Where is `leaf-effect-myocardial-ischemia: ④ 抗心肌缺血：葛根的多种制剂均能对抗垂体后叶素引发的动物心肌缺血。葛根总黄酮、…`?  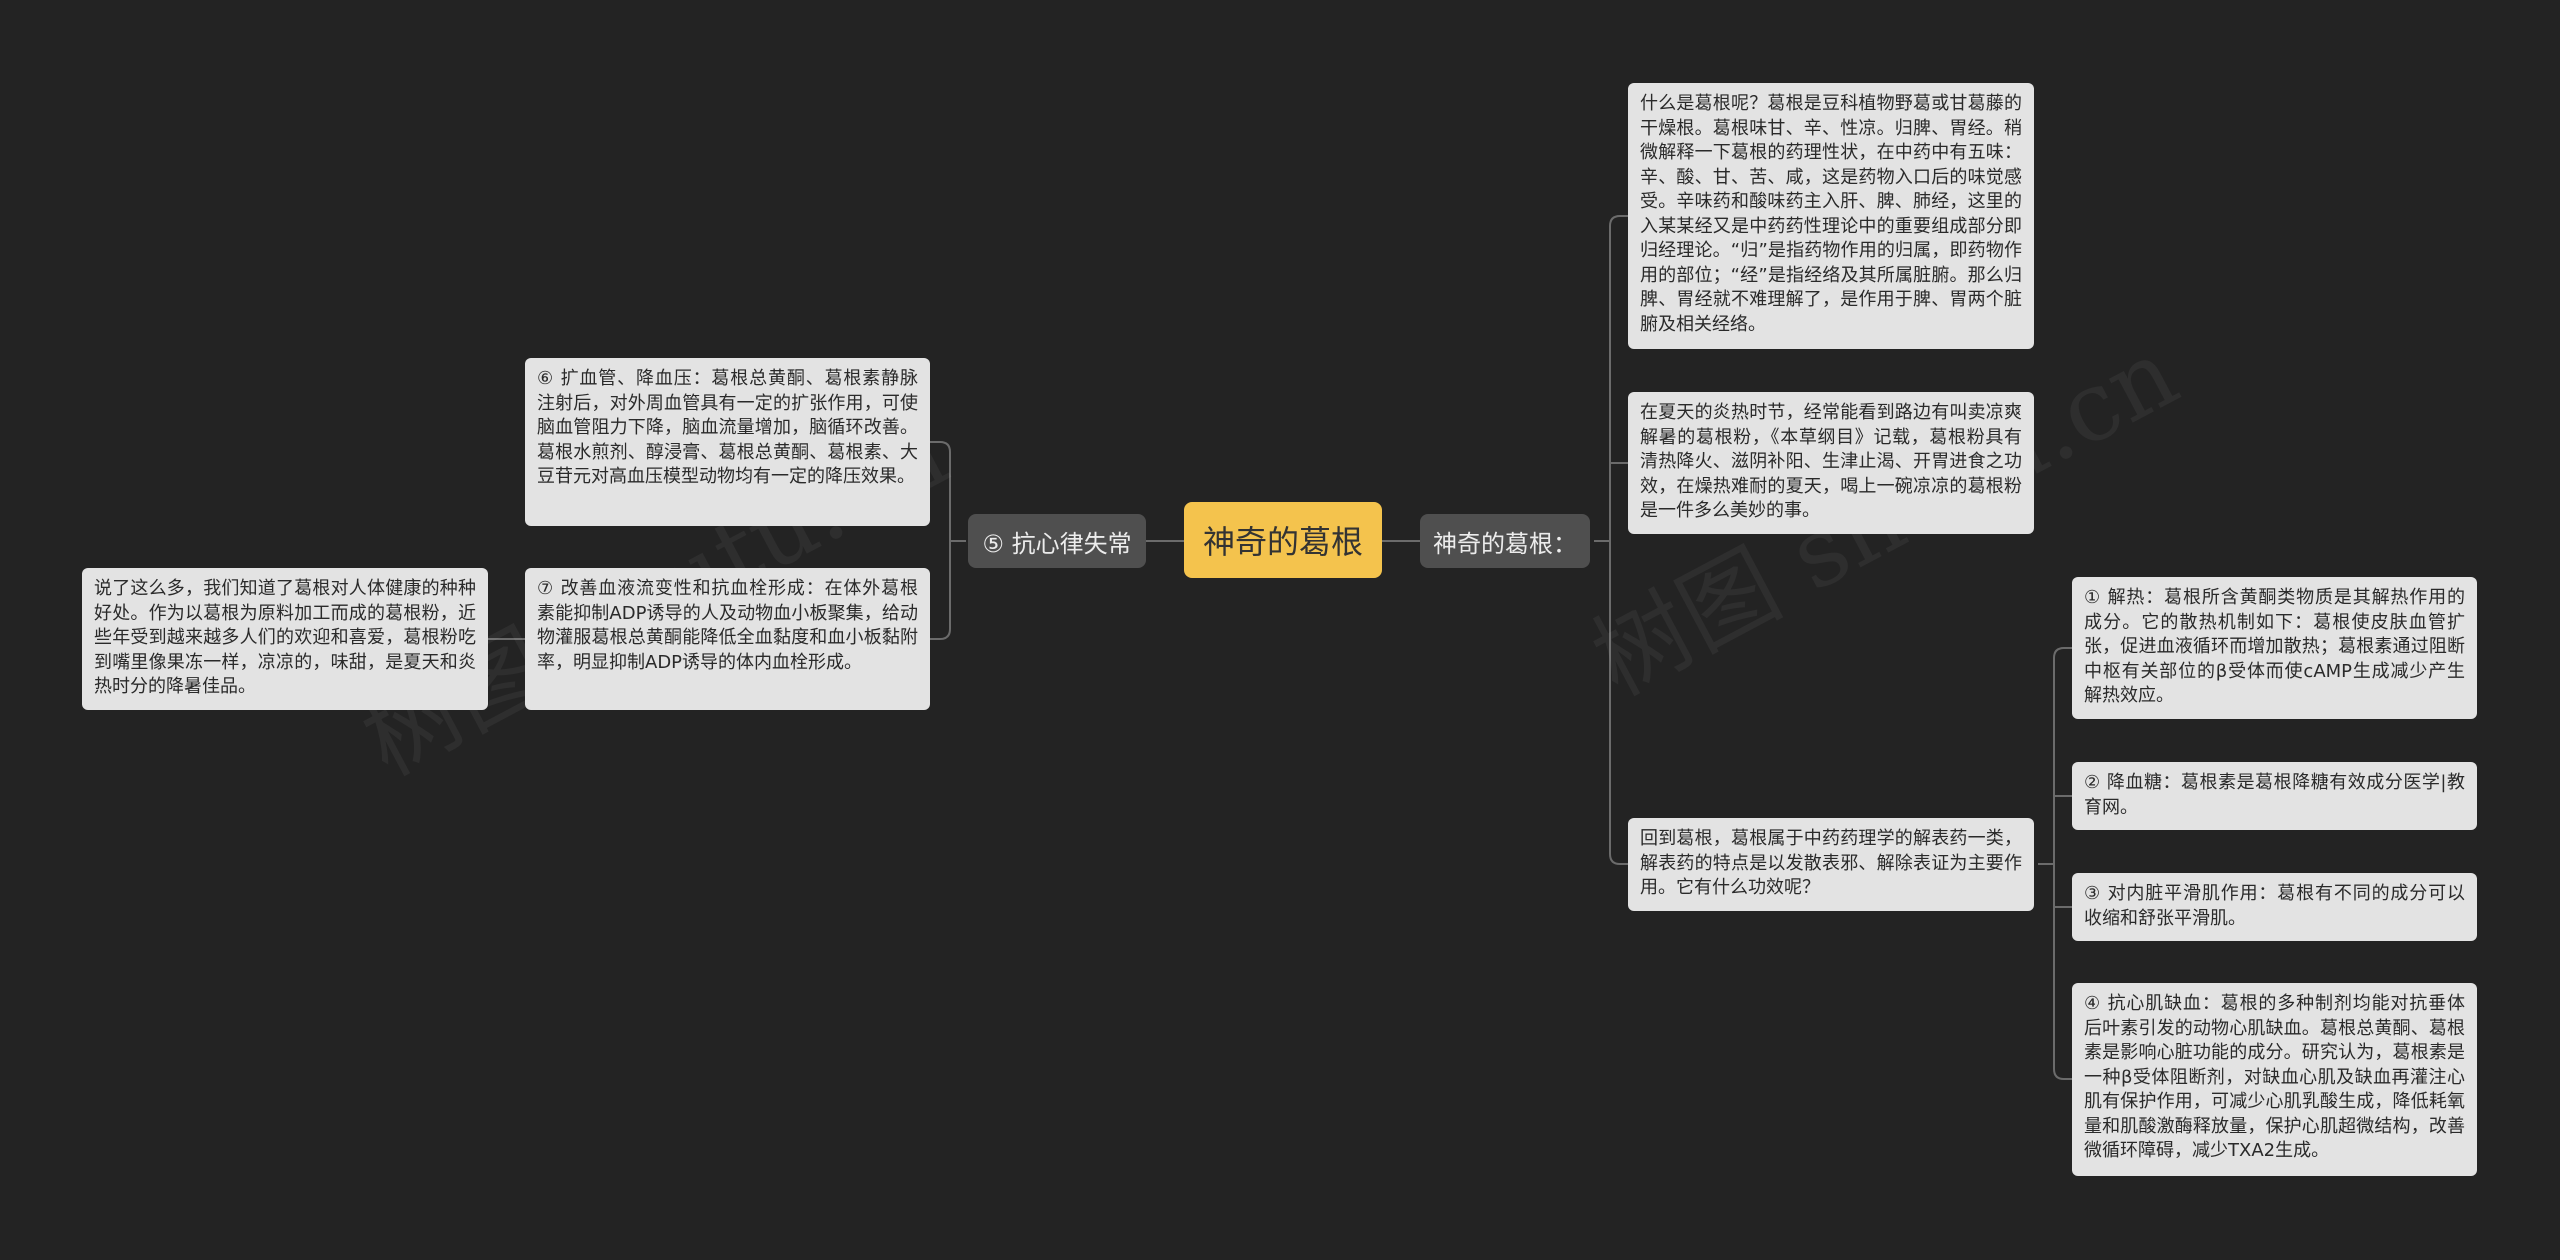
leaf-effect-myocardial-ischemia: ④ 抗心肌缺血：葛根的多种制剂均能对抗垂体后叶素引发的动物心肌缺血。葛根总黄酮、… is located at coordinates (2274, 1079).